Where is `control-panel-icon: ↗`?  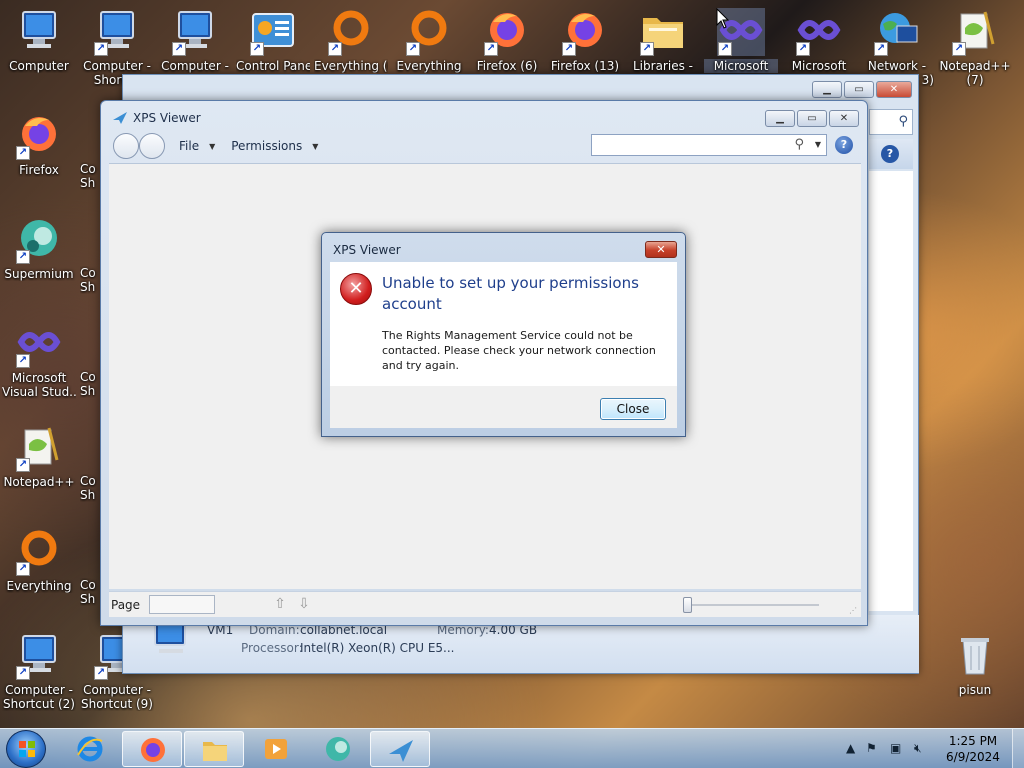
control-panel-icon: ↗ is located at coordinates (273, 32).